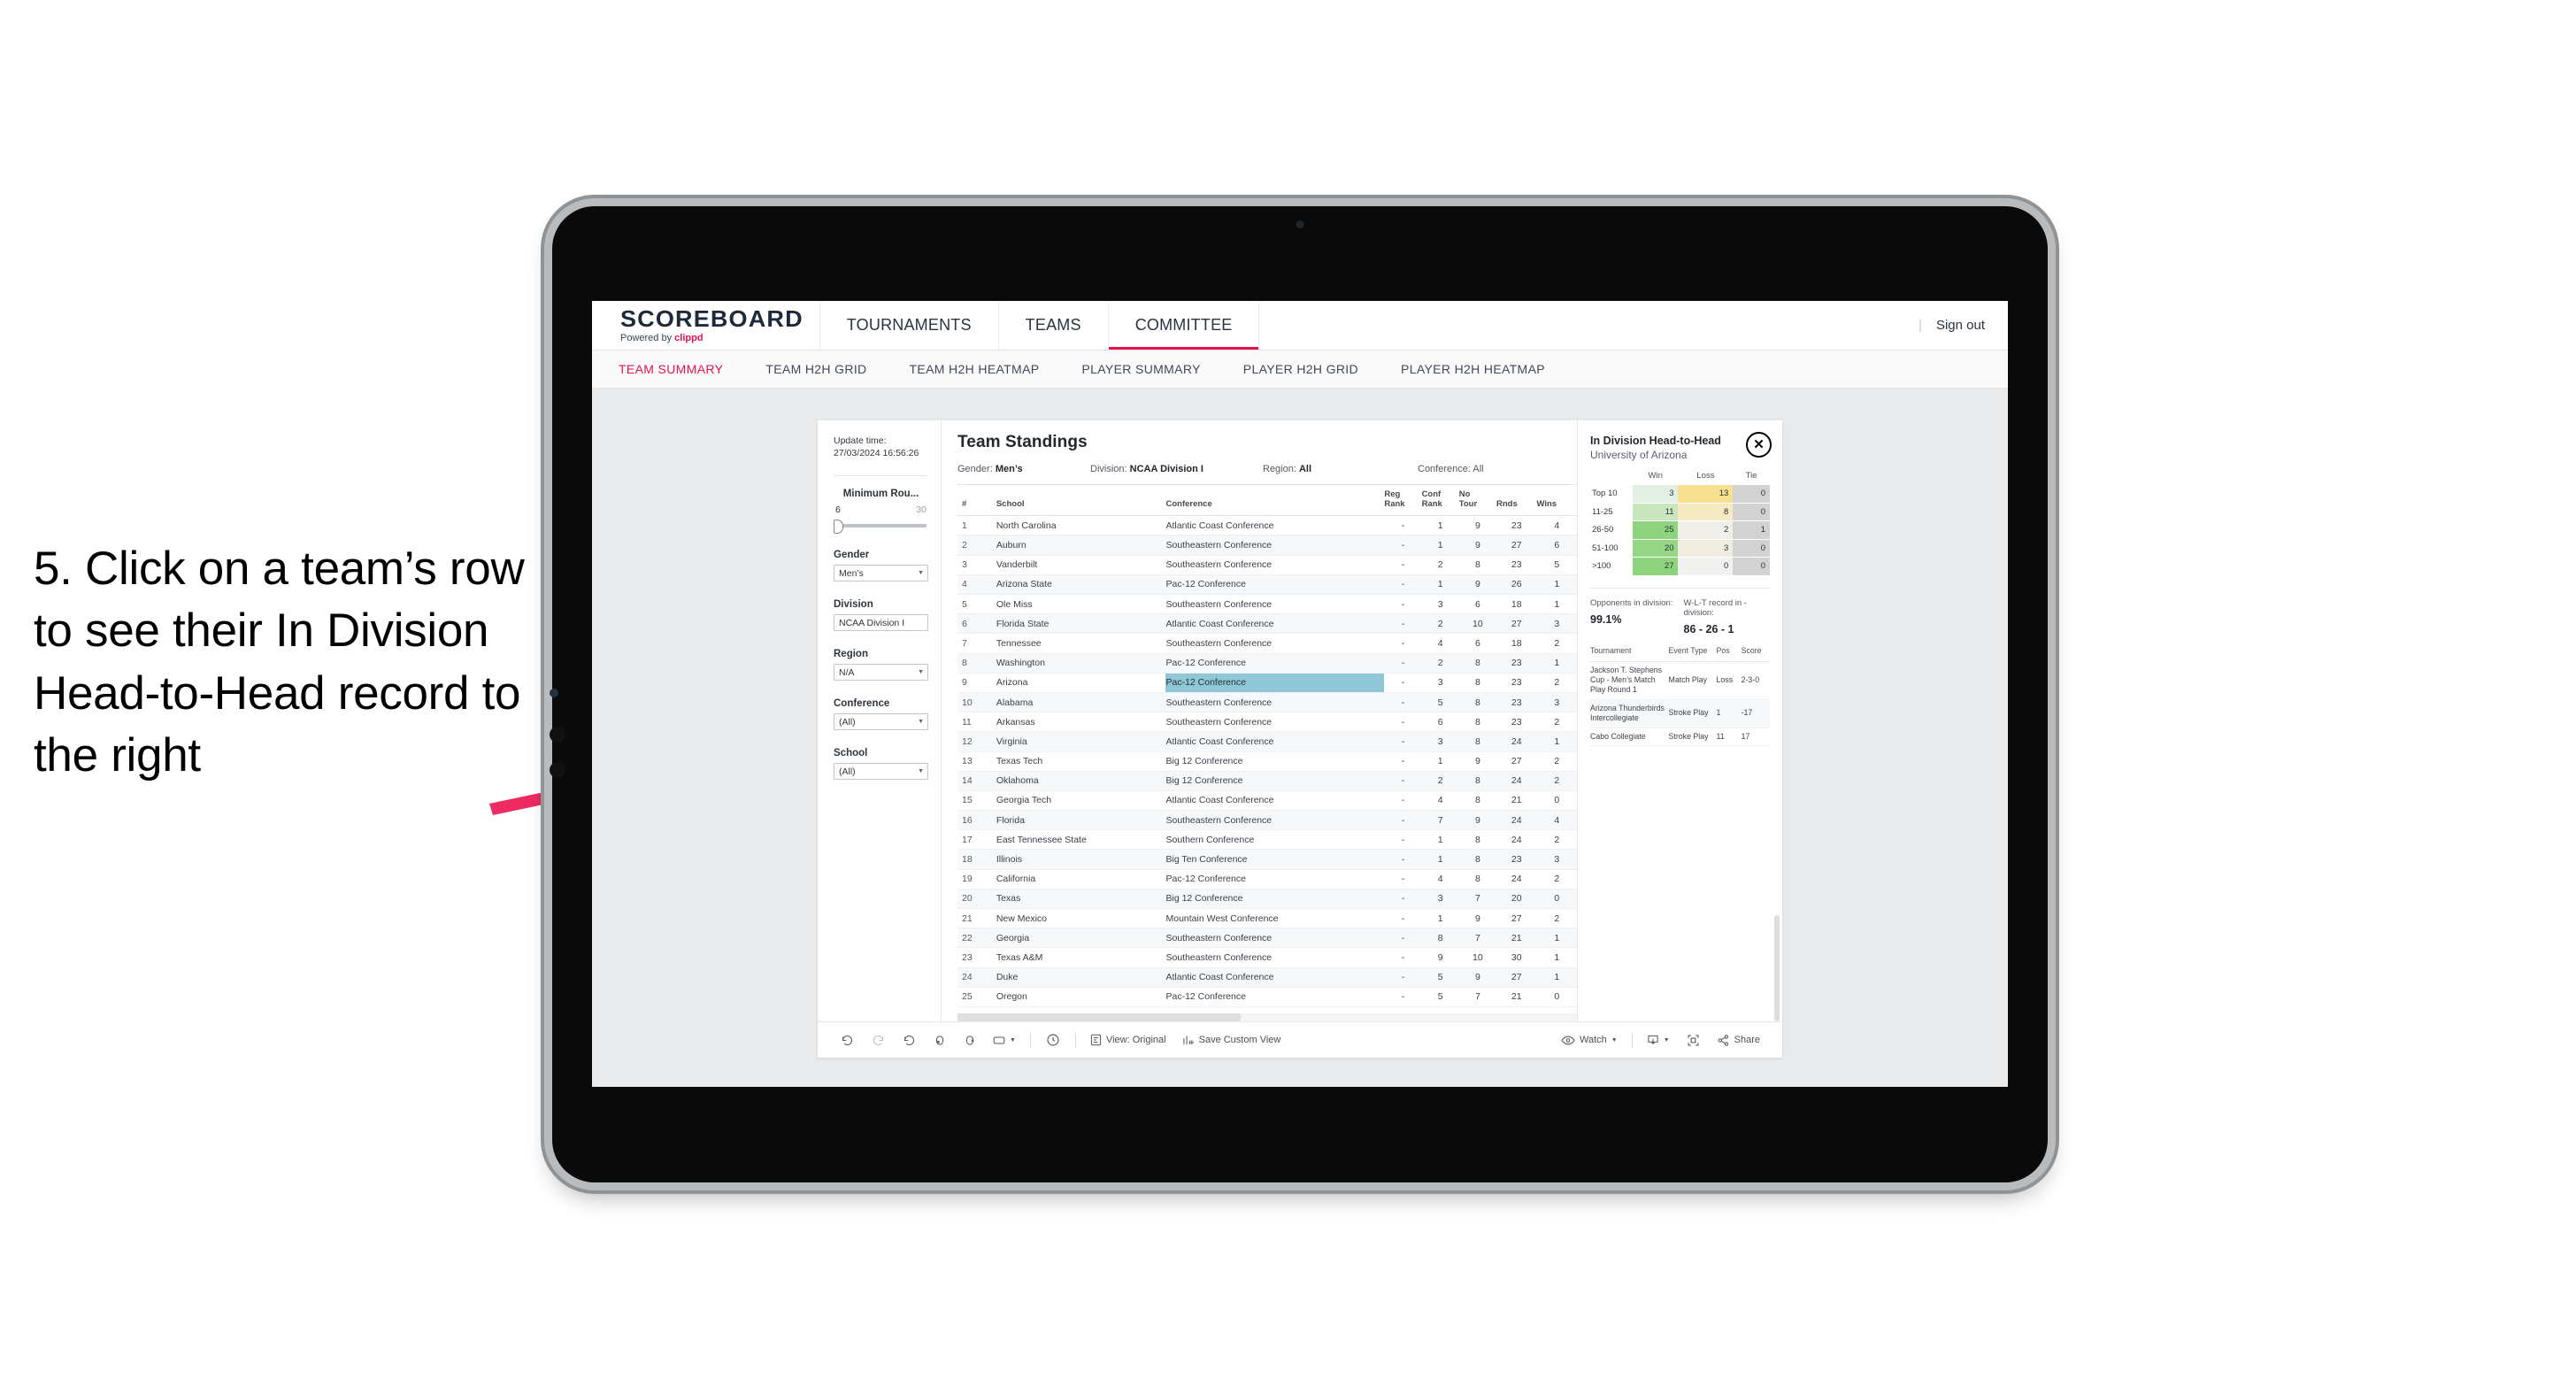  Describe the element at coordinates (881, 722) in the screenshot. I see `conference-select: (All) ▼` at that location.